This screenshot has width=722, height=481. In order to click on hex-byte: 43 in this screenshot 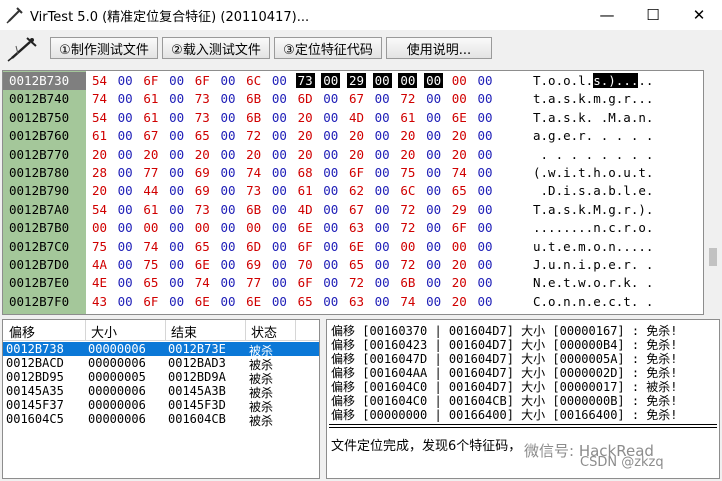, I will do `click(99, 301)`.